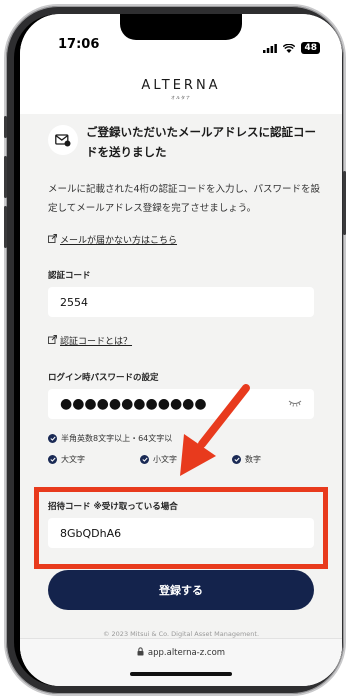 The image size is (350, 700). What do you see at coordinates (140, 653) in the screenshot?
I see `lock-icon` at bounding box center [140, 653].